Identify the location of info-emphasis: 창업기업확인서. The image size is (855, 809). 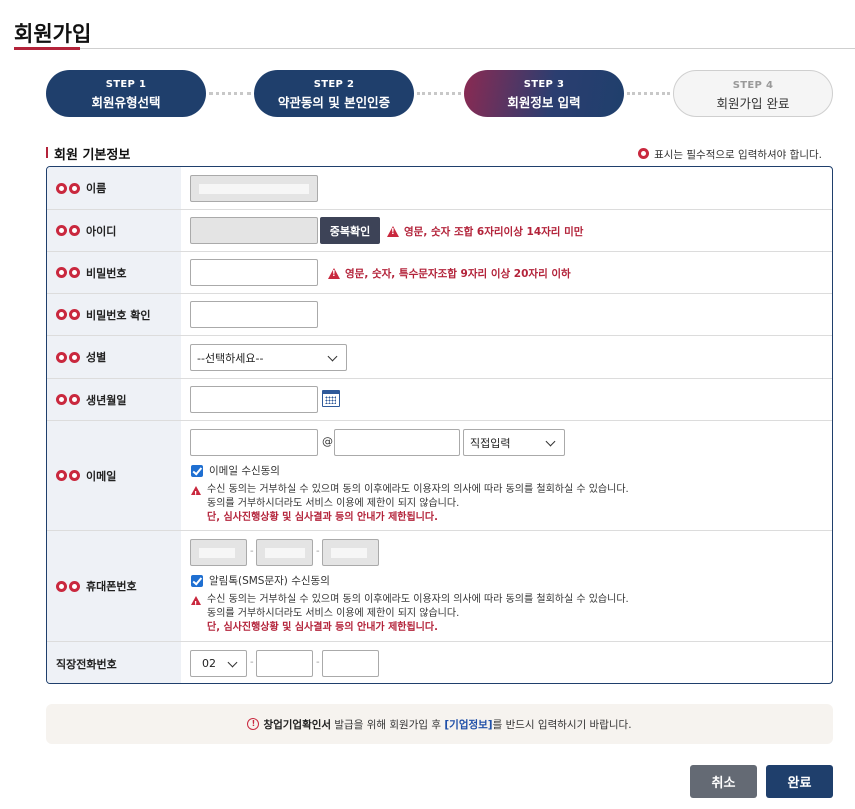
(297, 724).